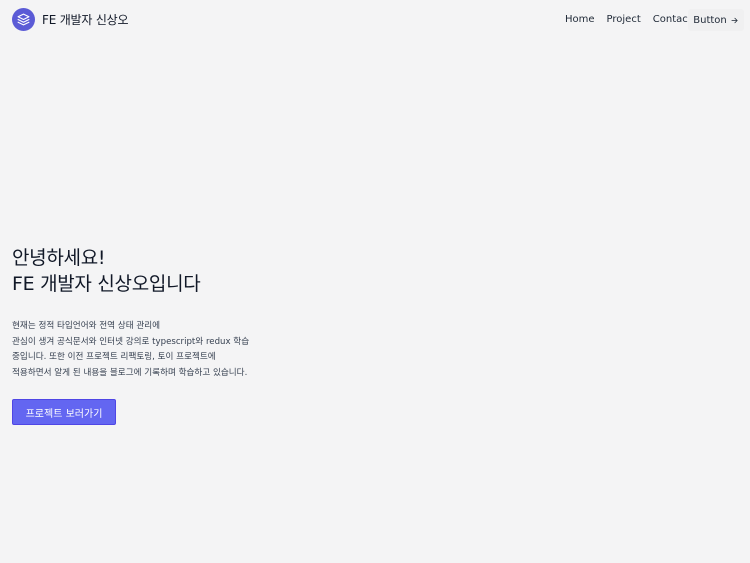 The height and width of the screenshot is (563, 750). I want to click on header-button: Button, so click(716, 20).